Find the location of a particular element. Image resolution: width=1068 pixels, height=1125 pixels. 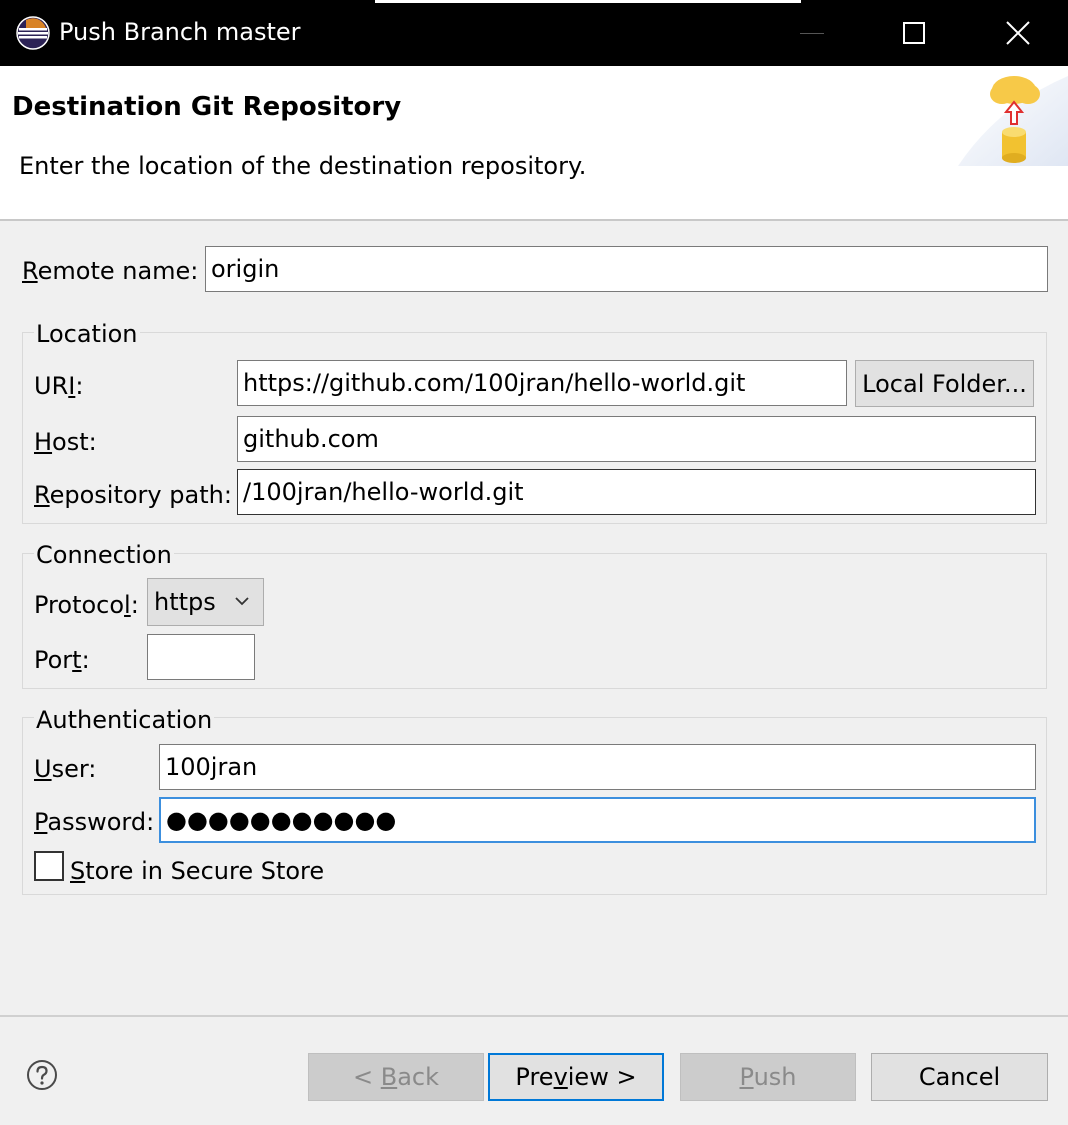

close-icon is located at coordinates (1018, 33).